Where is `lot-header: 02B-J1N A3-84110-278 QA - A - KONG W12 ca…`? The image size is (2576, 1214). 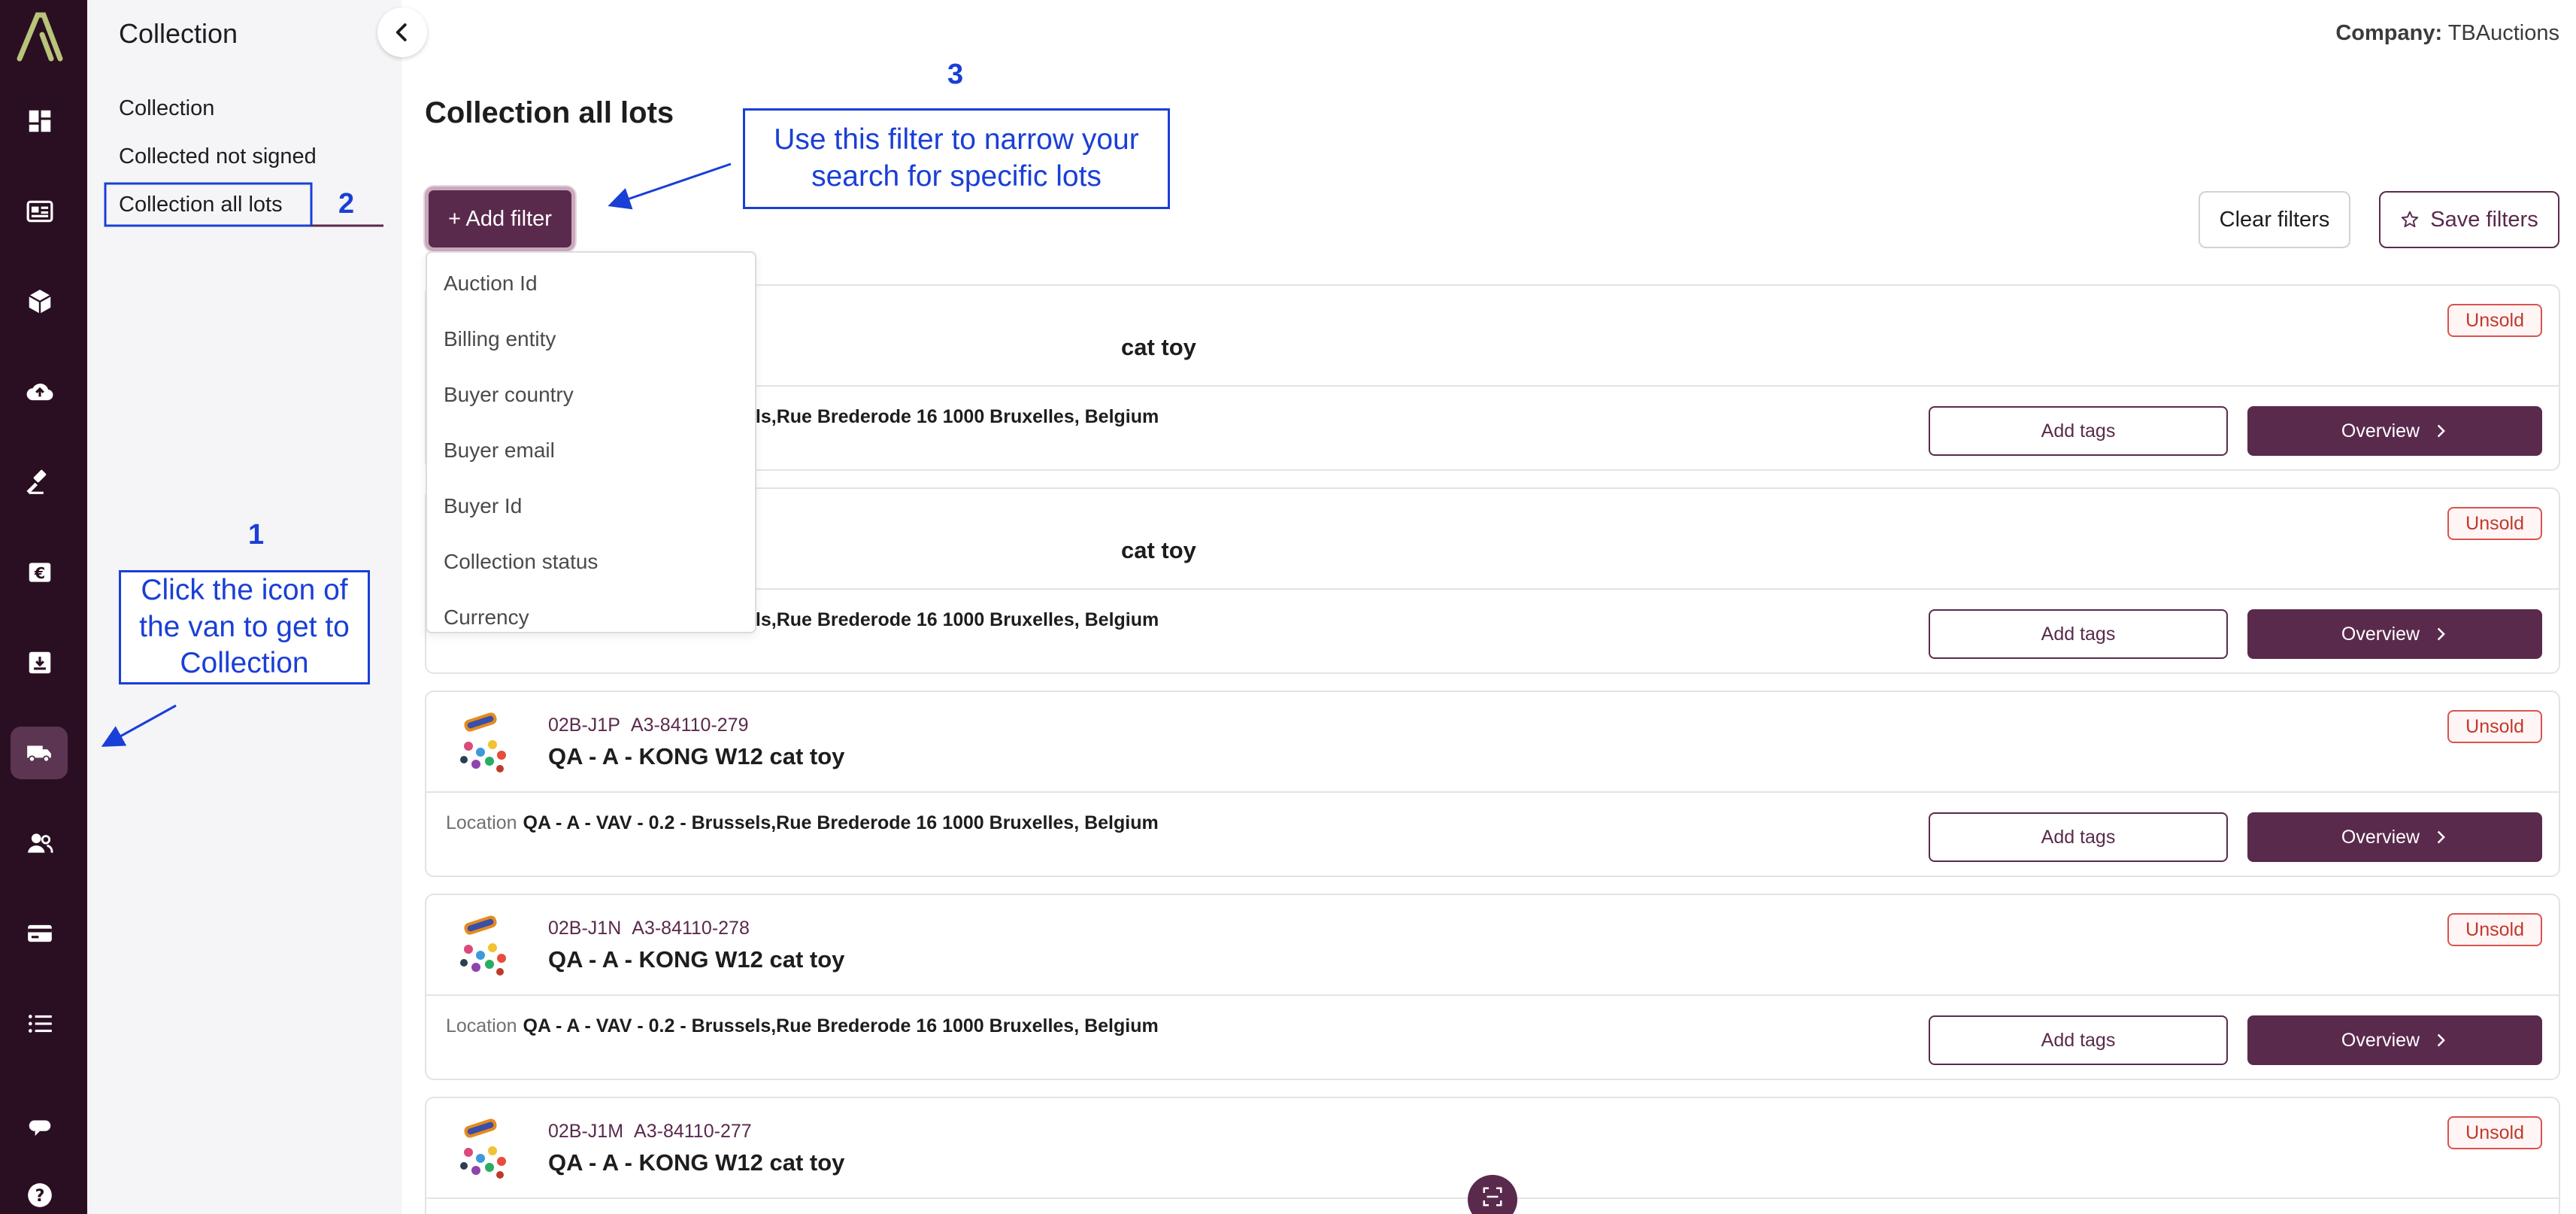
lot-header: 02B-J1N A3-84110-278 QA - A - KONG W12 ca… is located at coordinates (1492, 945).